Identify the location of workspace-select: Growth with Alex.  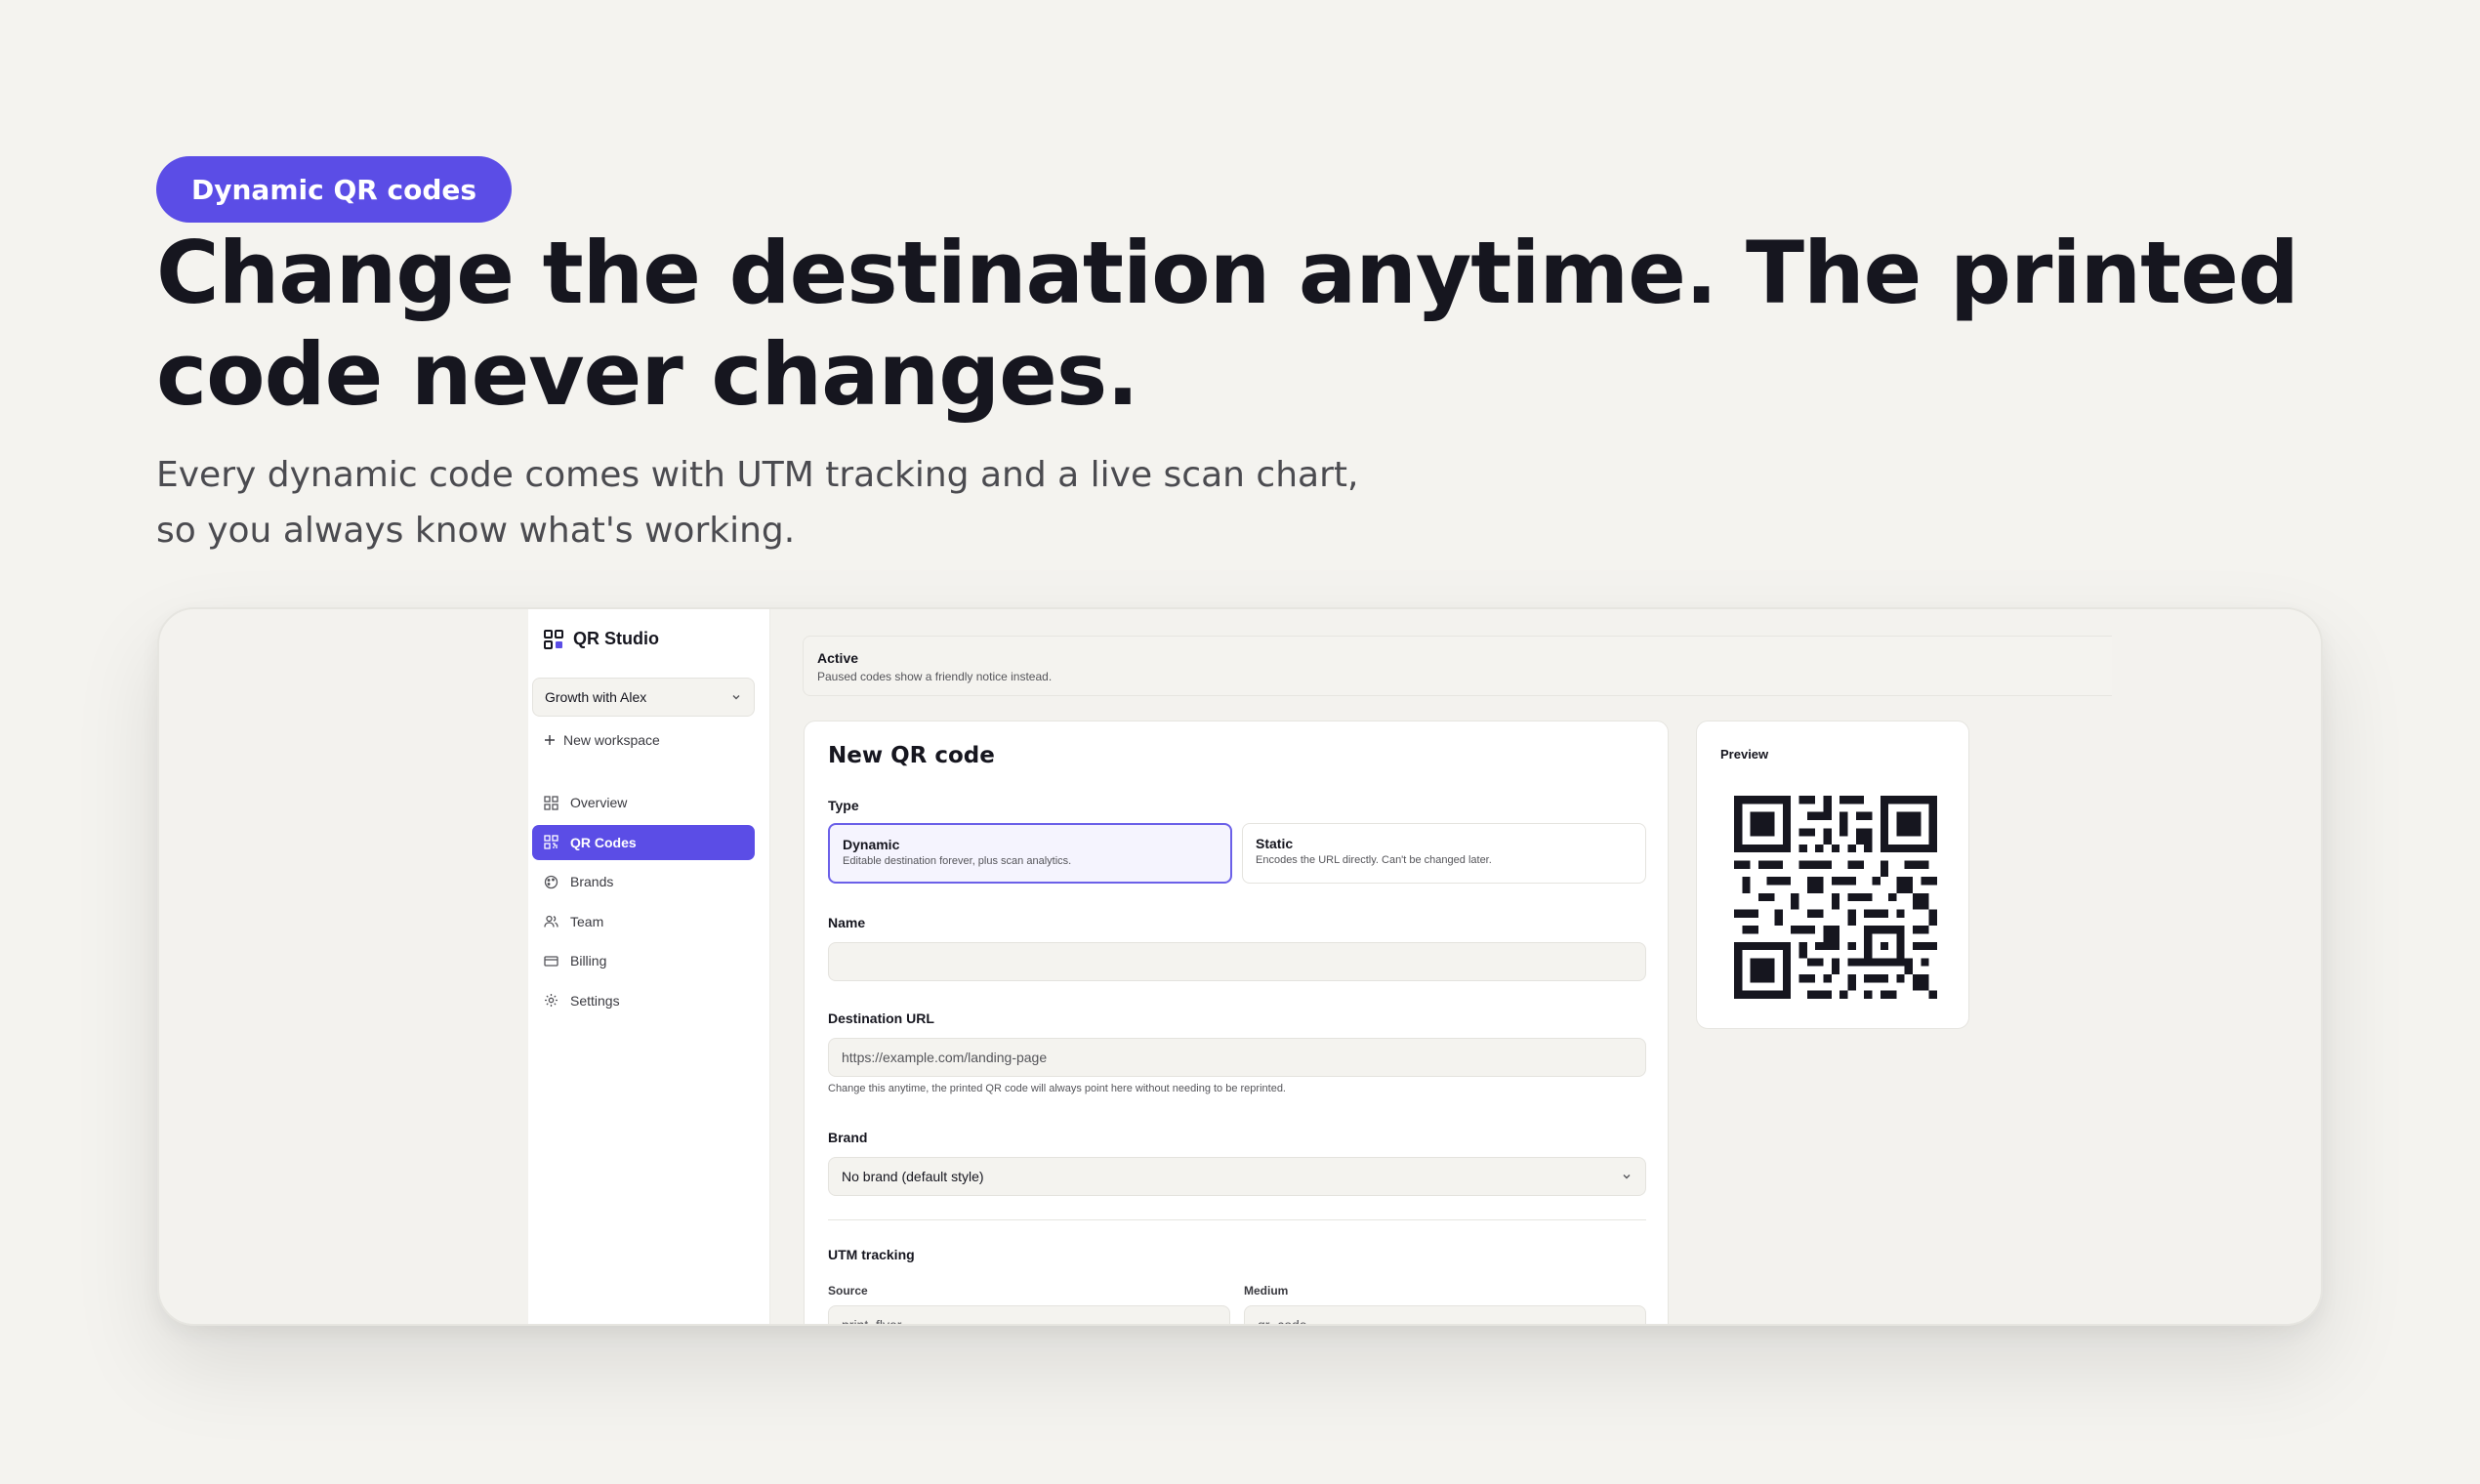
(643, 698).